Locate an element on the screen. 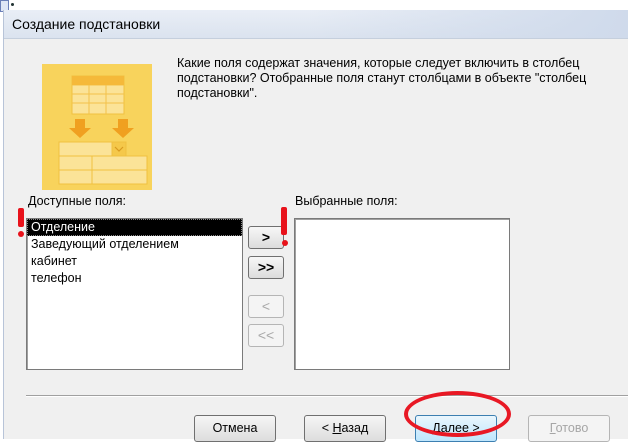  title-bar-gradient is located at coordinates (468, 24).